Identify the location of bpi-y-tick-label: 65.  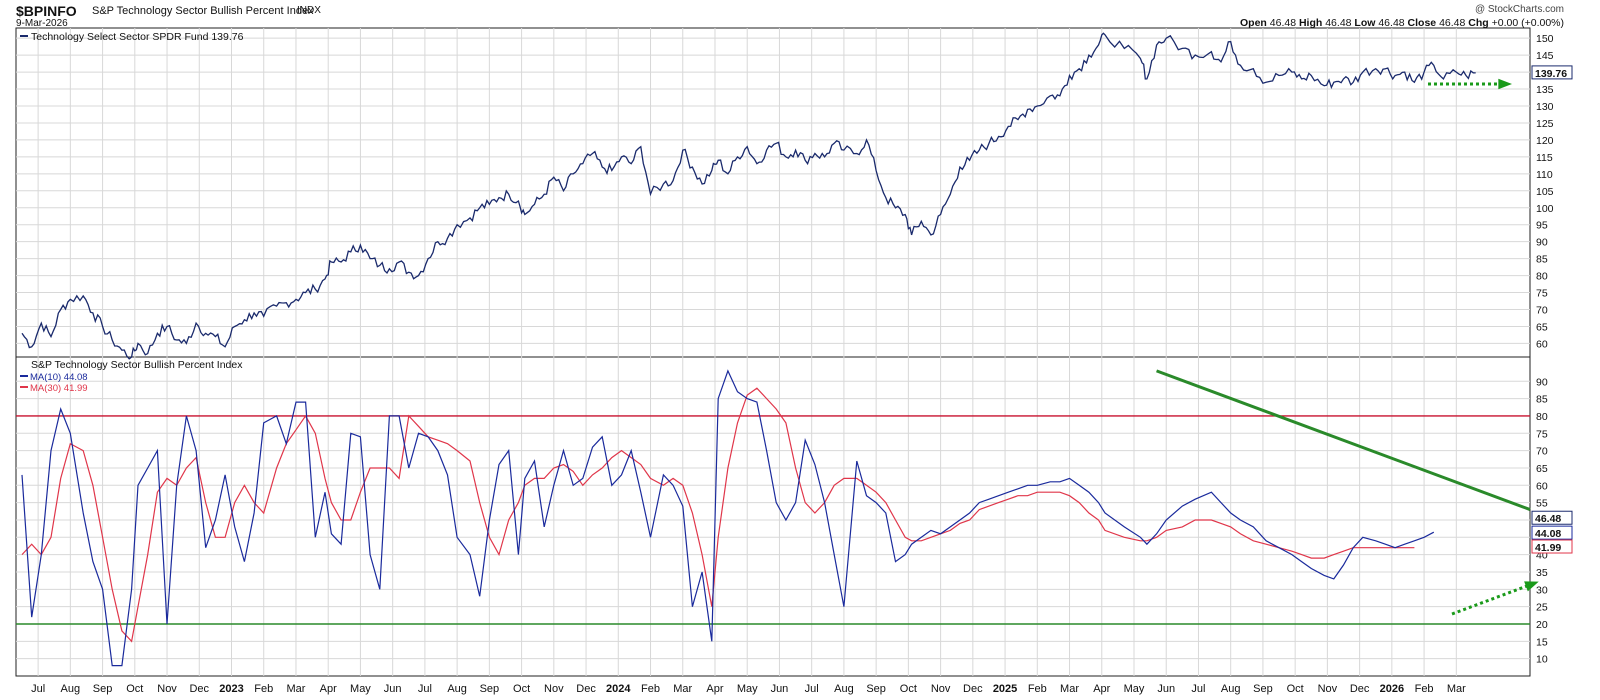
(1542, 469).